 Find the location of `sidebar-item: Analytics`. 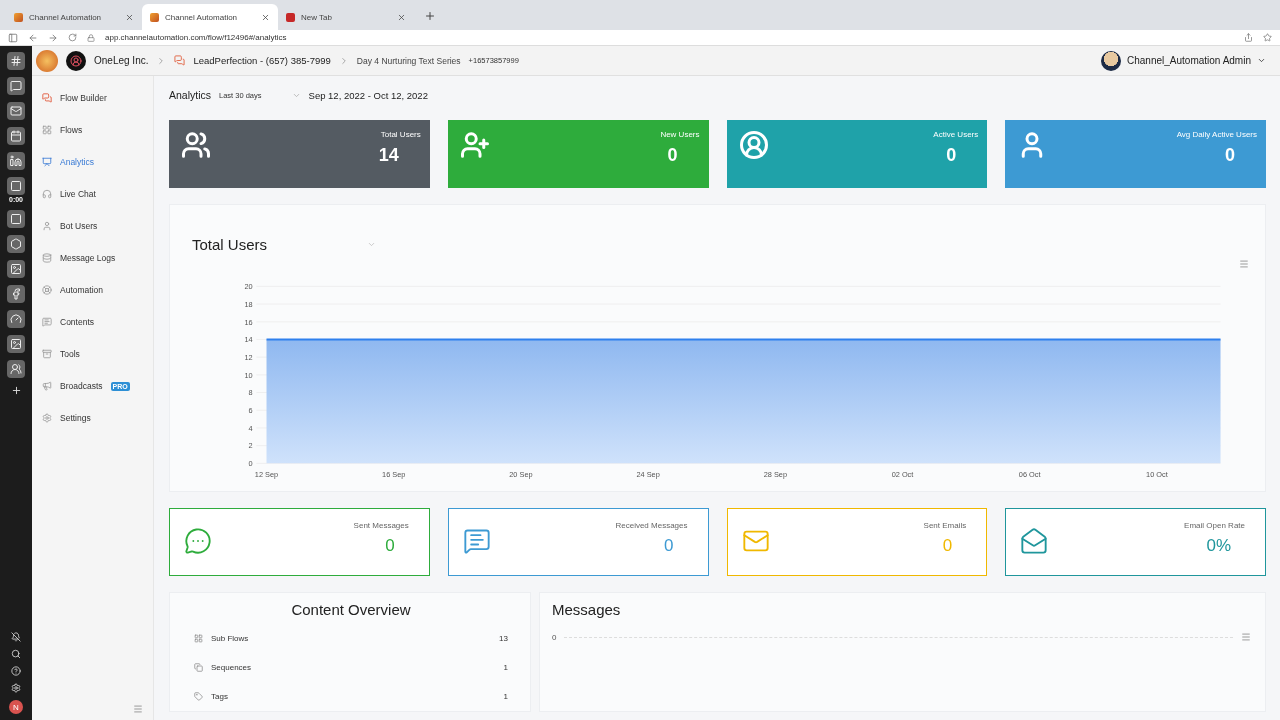

sidebar-item: Analytics is located at coordinates (97, 162).